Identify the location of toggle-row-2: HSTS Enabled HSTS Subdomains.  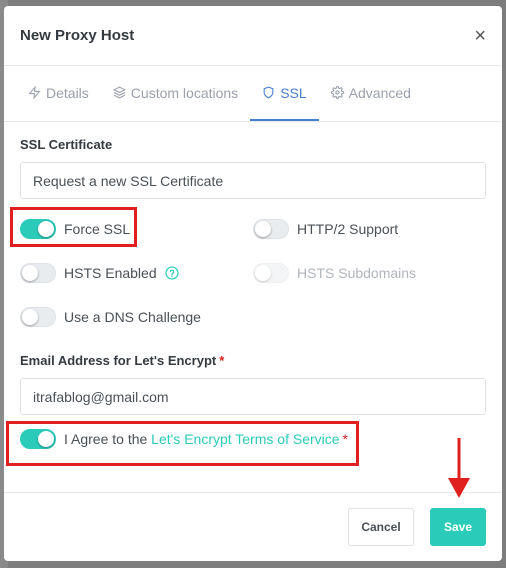
(253, 273).